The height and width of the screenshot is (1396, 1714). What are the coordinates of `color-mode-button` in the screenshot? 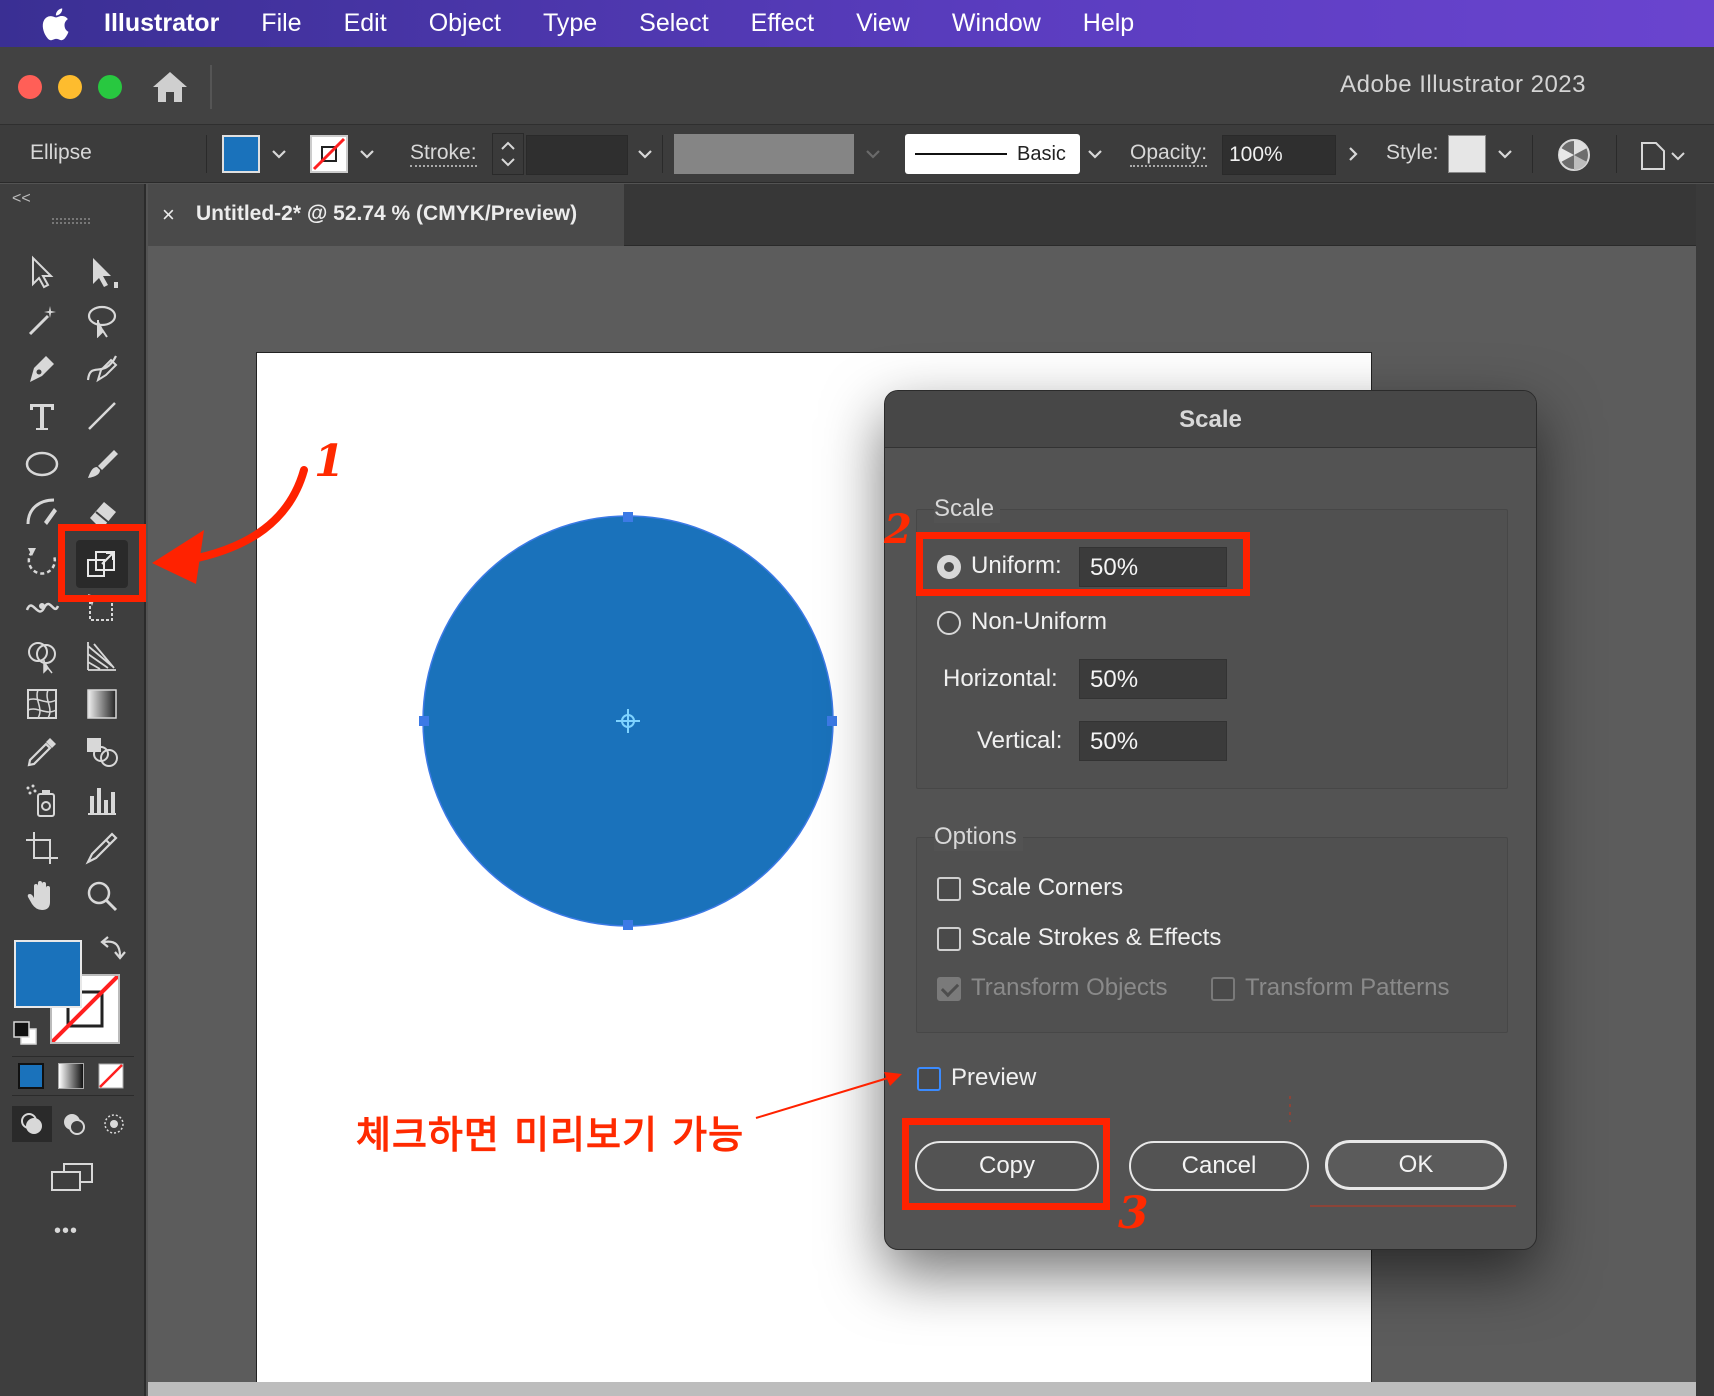 It's located at (31, 1076).